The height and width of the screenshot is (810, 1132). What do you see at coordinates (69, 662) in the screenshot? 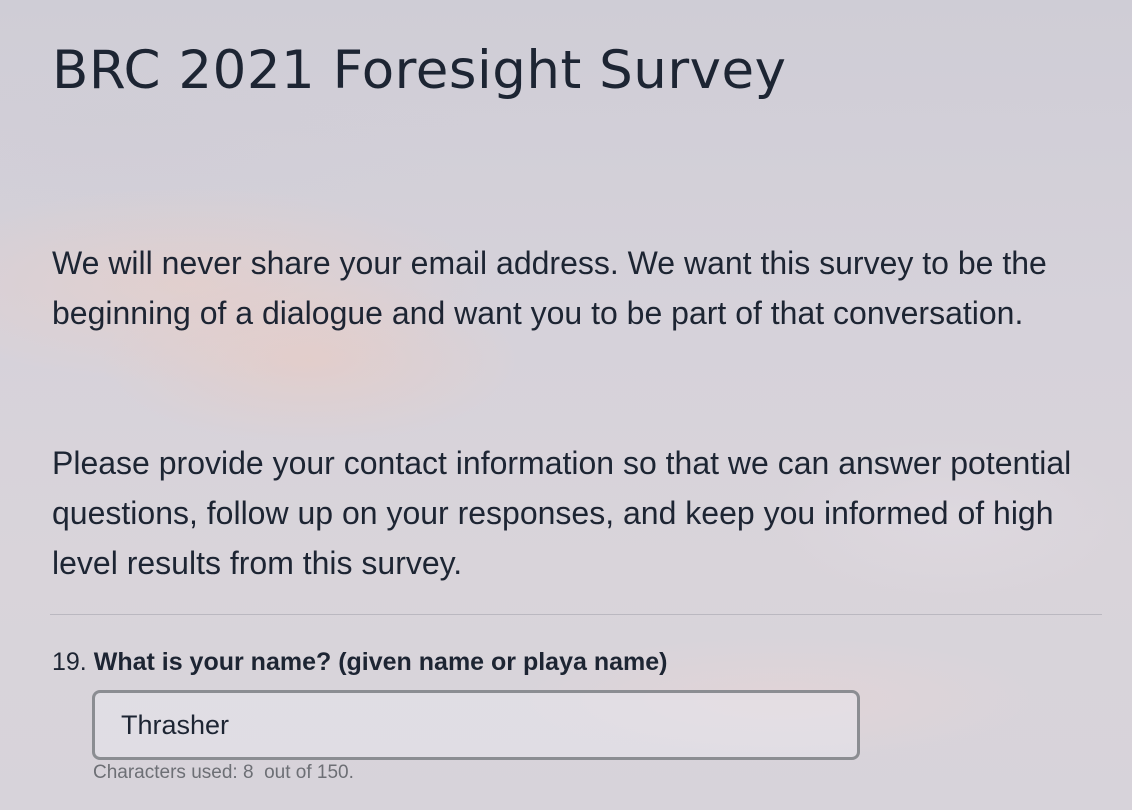
I see `question-number: 19.` at bounding box center [69, 662].